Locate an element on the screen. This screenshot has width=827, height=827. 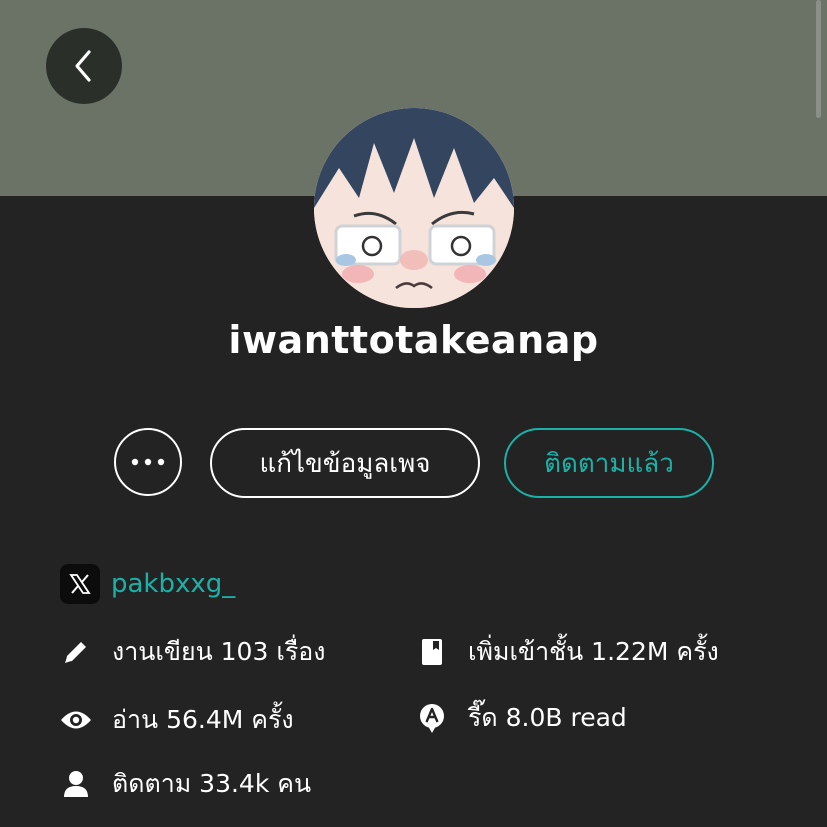
stat-followers: ติดตาม 33.4k คน is located at coordinates (185, 784).